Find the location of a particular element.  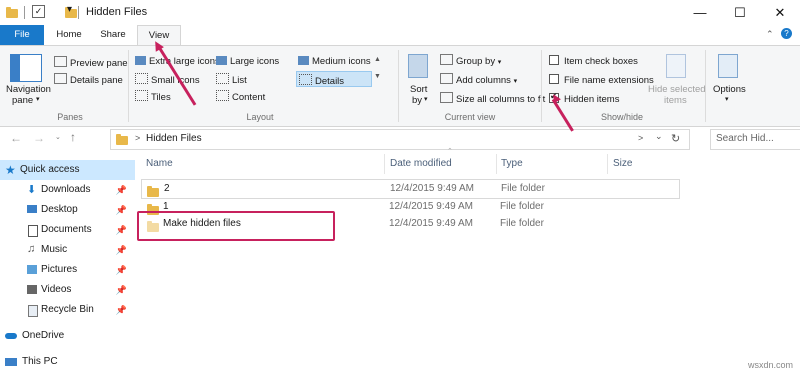

scroll-down-icon: ▼ is located at coordinates (377, 76).